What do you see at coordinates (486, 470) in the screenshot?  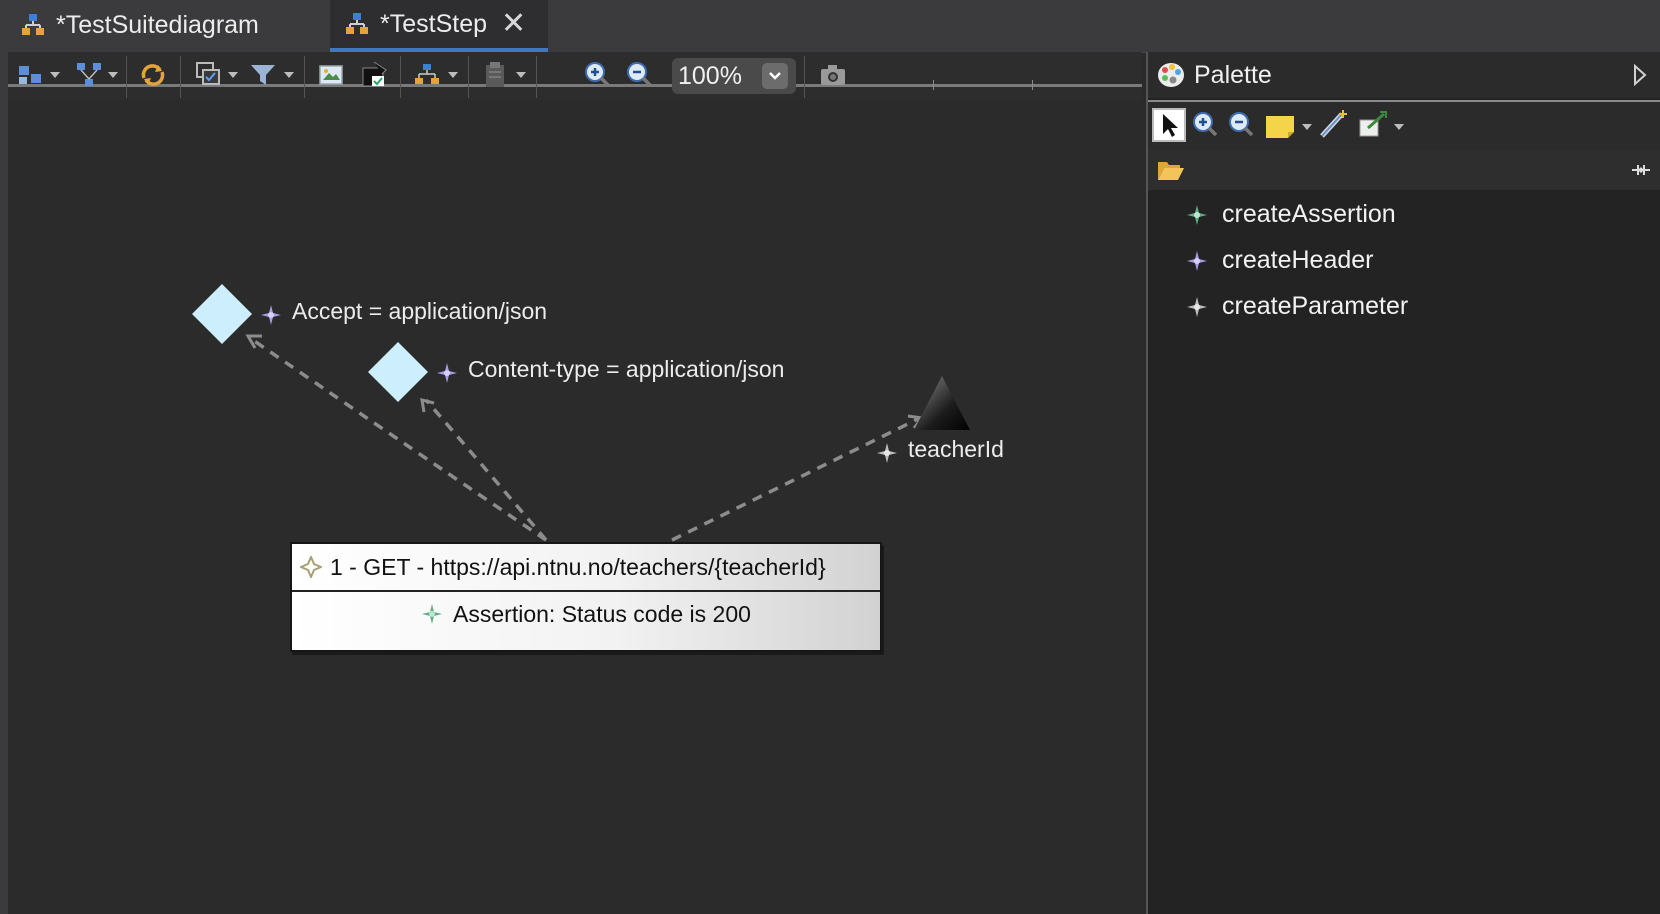 I see `header-connection-content-type` at bounding box center [486, 470].